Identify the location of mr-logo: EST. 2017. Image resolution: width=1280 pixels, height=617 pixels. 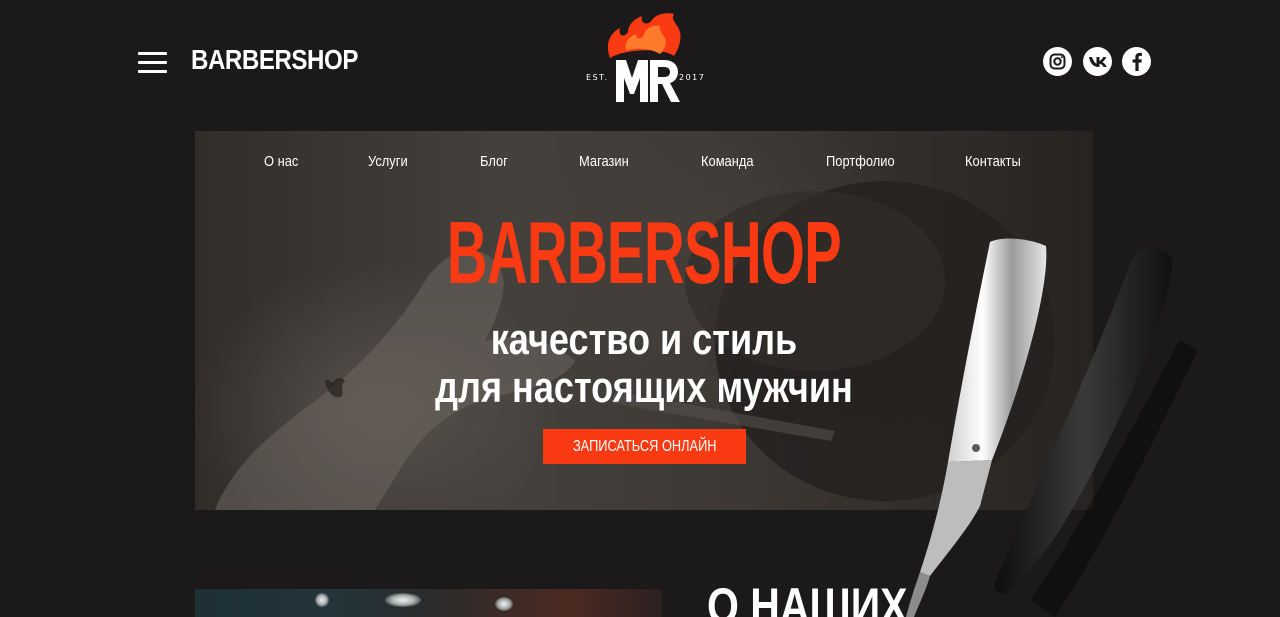
(645, 60).